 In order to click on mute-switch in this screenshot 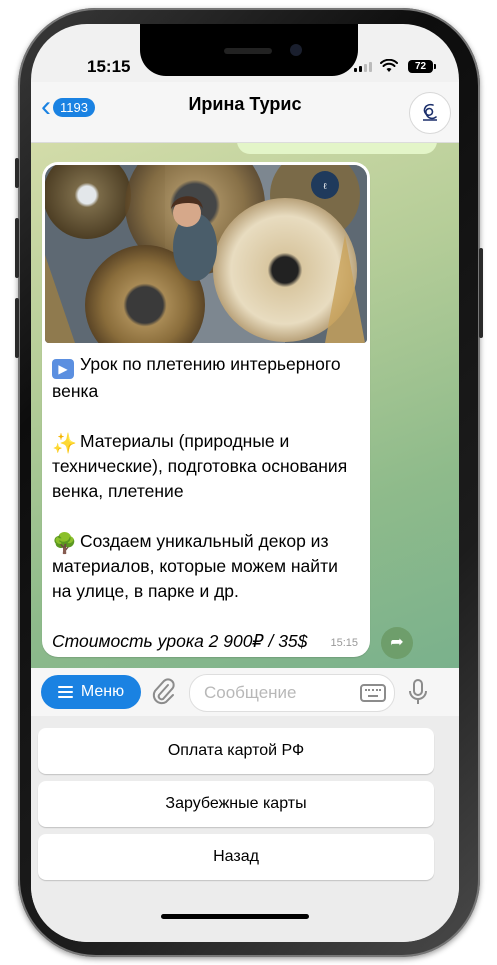, I will do `click(17, 173)`.